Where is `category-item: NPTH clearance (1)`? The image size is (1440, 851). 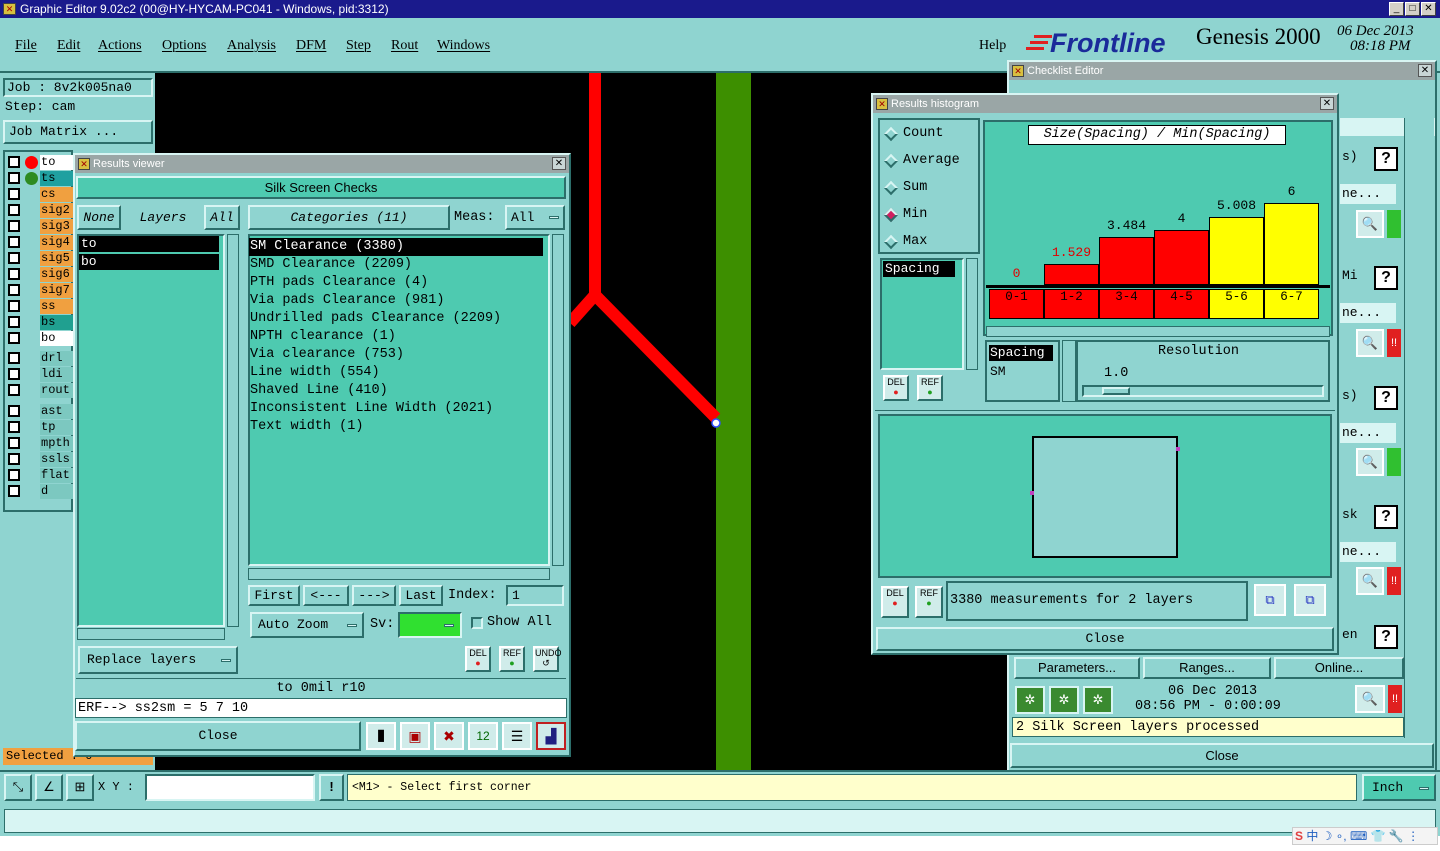
category-item: NPTH clearance (1) is located at coordinates (396, 337).